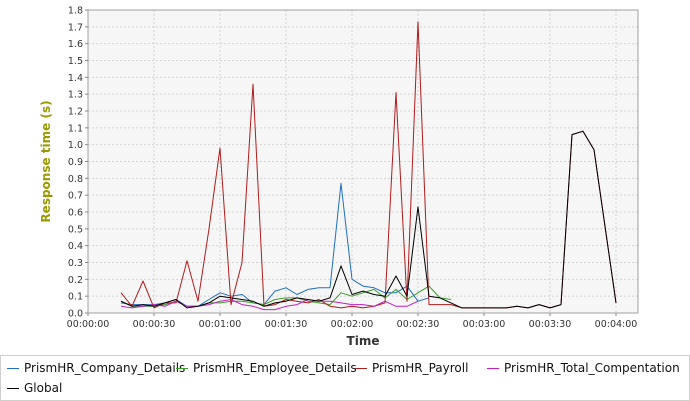  I want to click on legend-item-company-details: PrismHR_Company_Details, so click(96, 368).